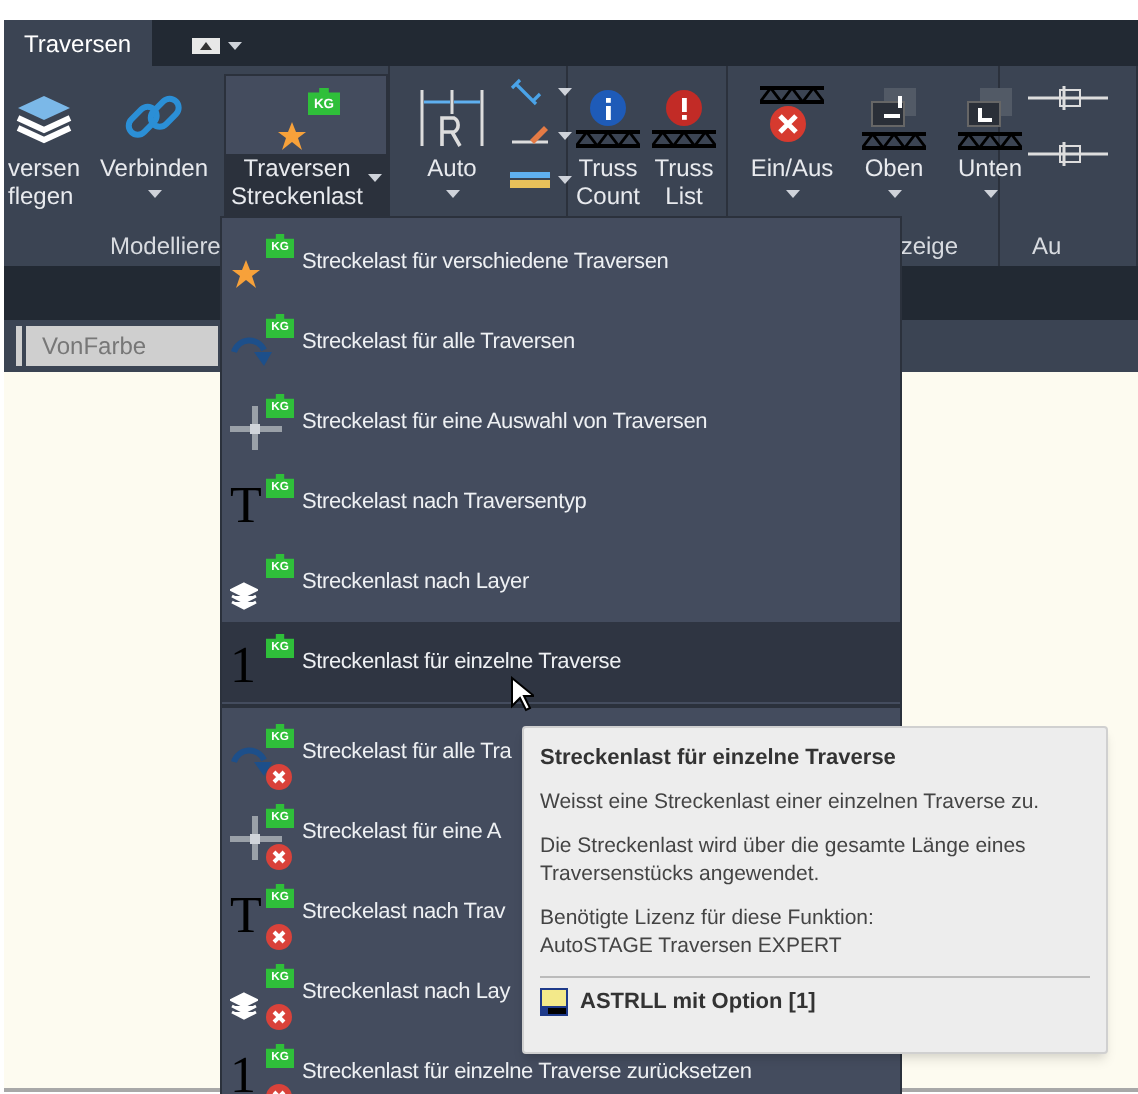 This screenshot has height=1094, width=1138. I want to click on command-name: ASTRLL mit Option [1], so click(698, 1003).